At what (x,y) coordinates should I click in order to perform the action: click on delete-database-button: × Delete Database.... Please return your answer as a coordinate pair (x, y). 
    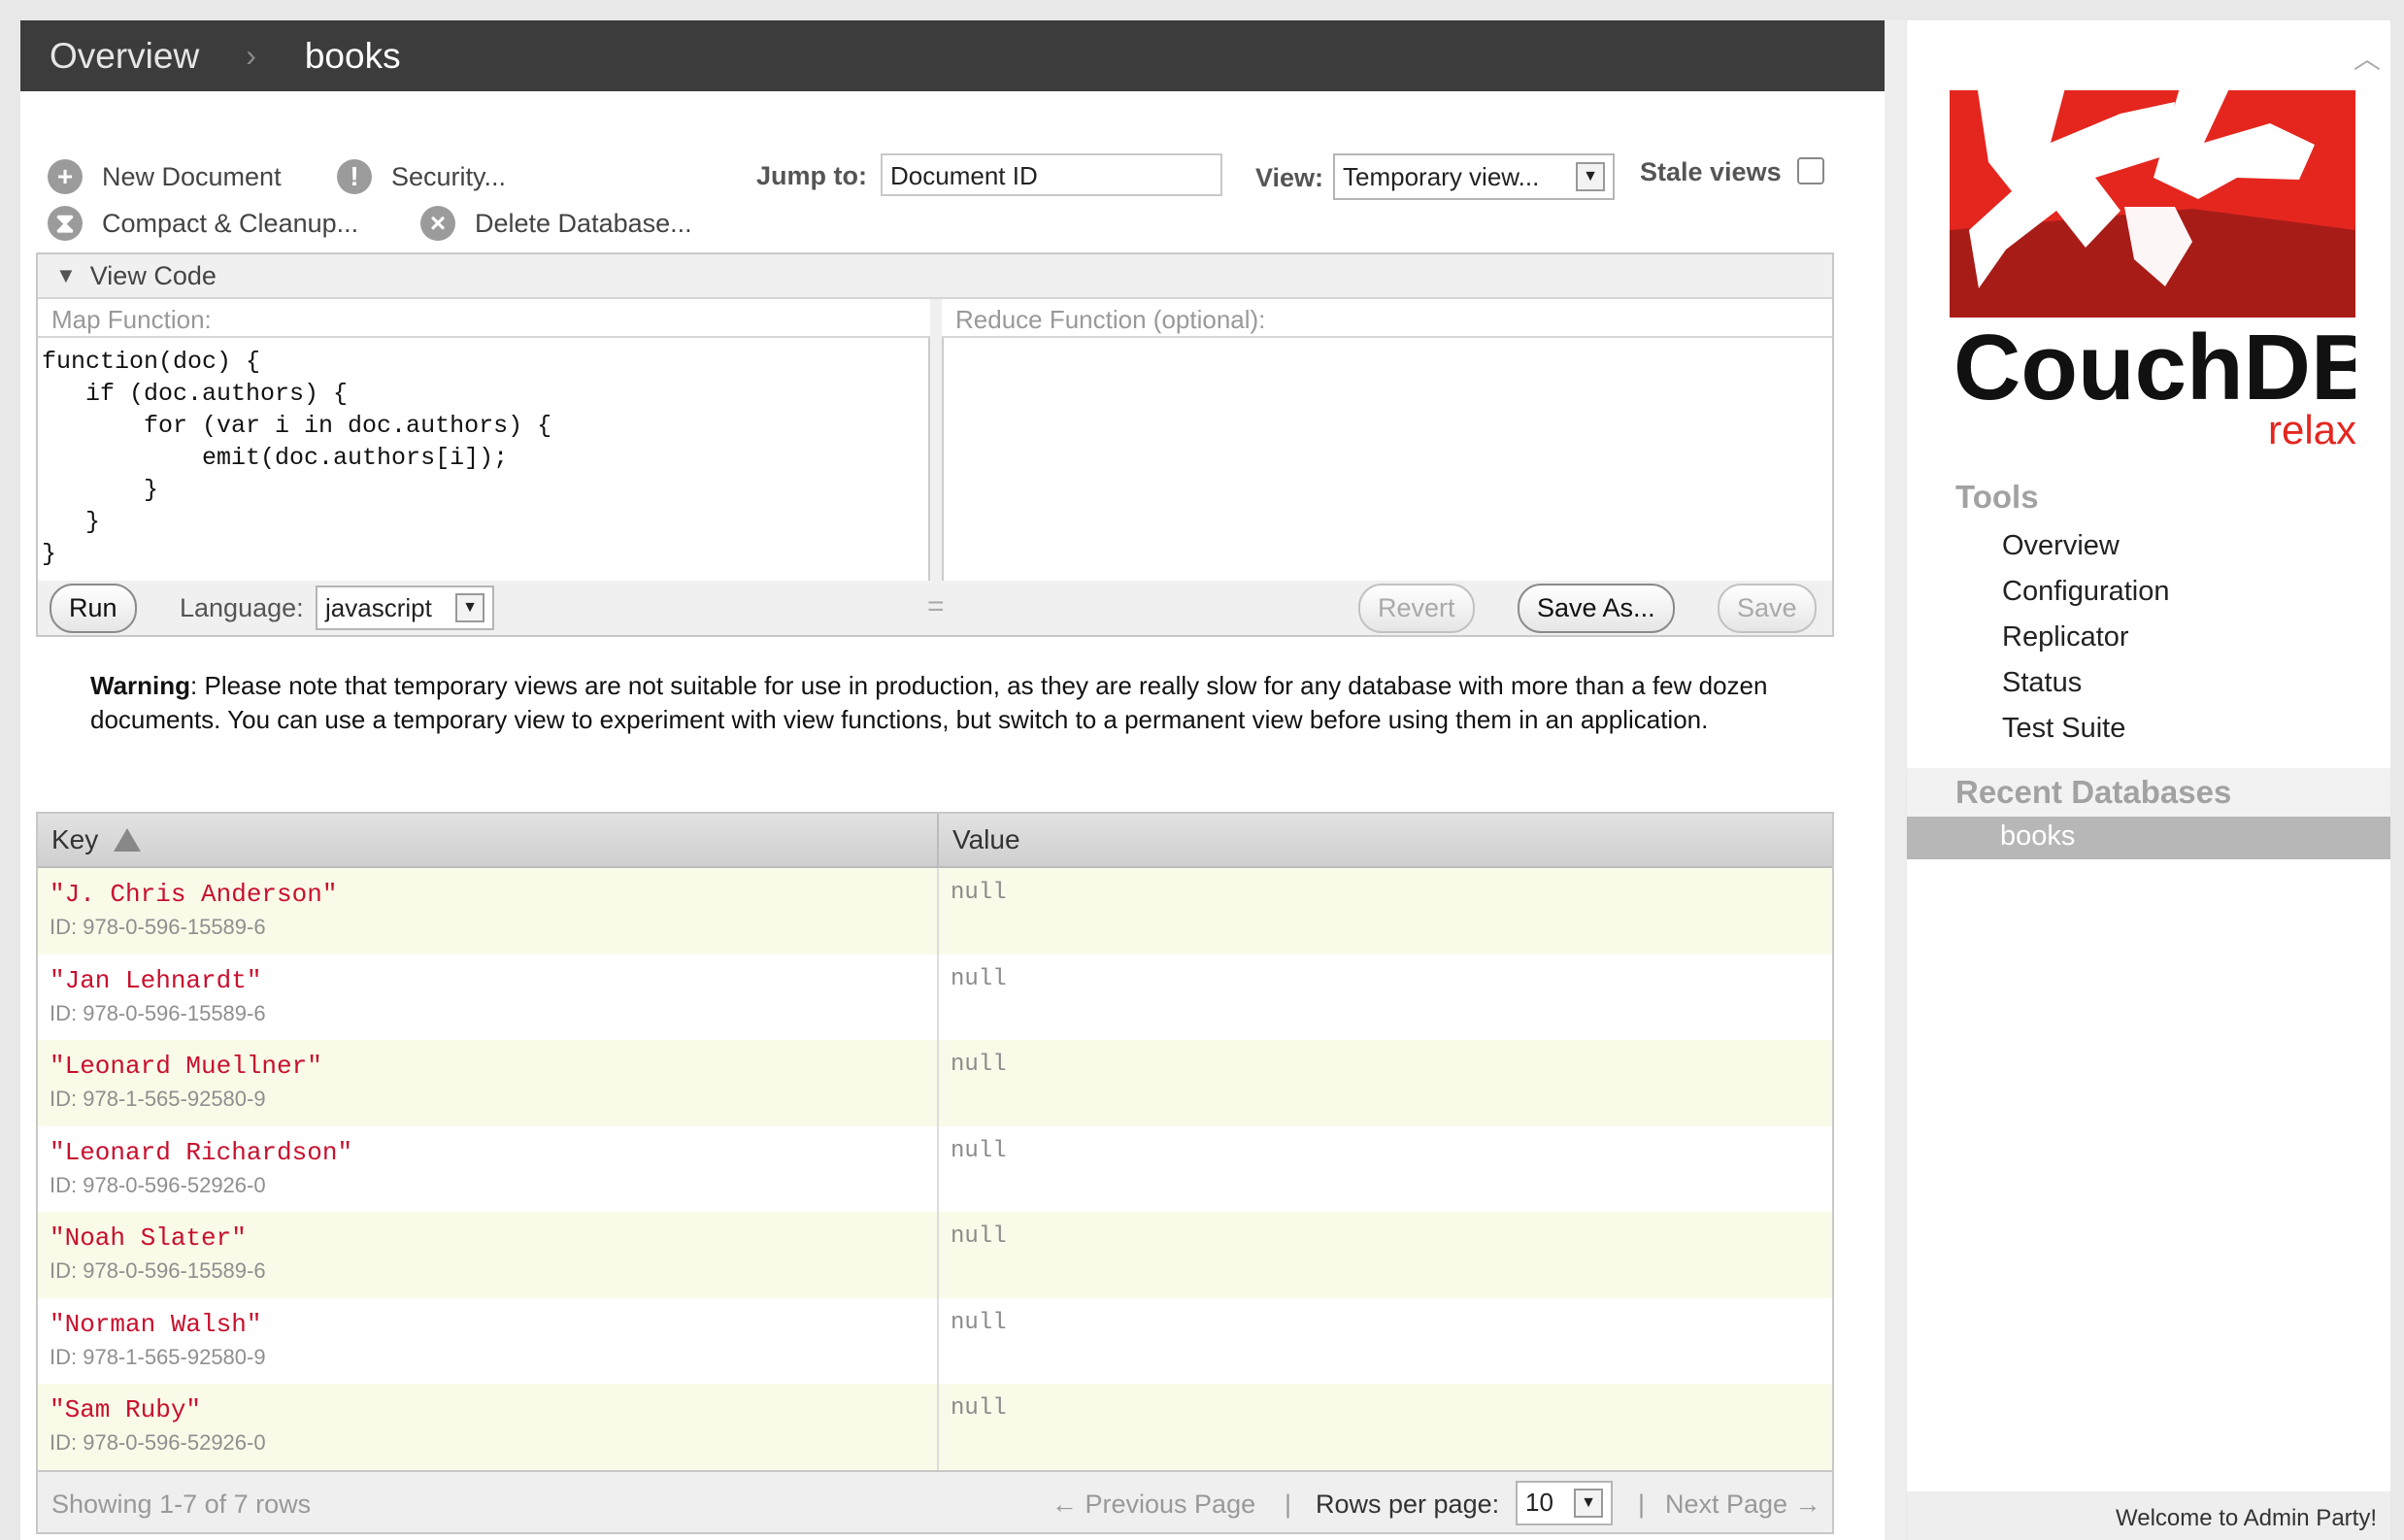
    Looking at the image, I should click on (556, 223).